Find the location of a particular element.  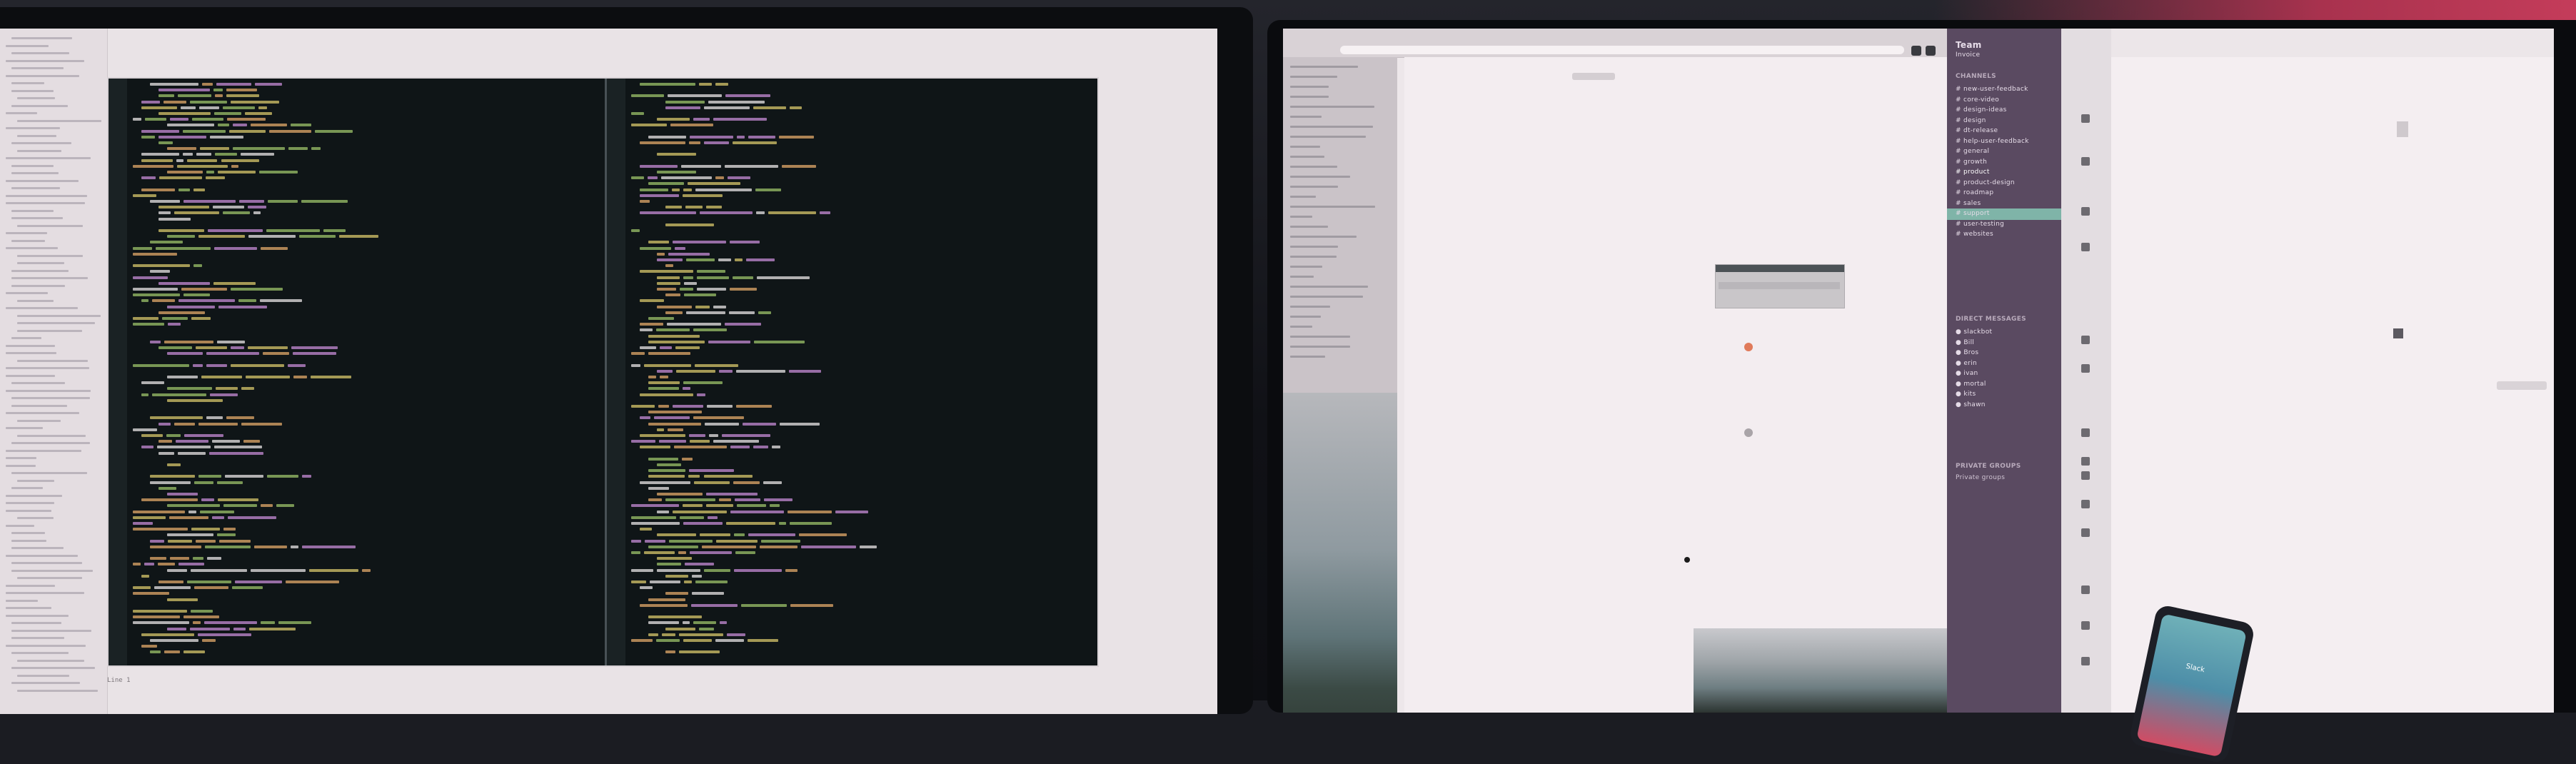

channel-item: # core-video is located at coordinates (1978, 100).